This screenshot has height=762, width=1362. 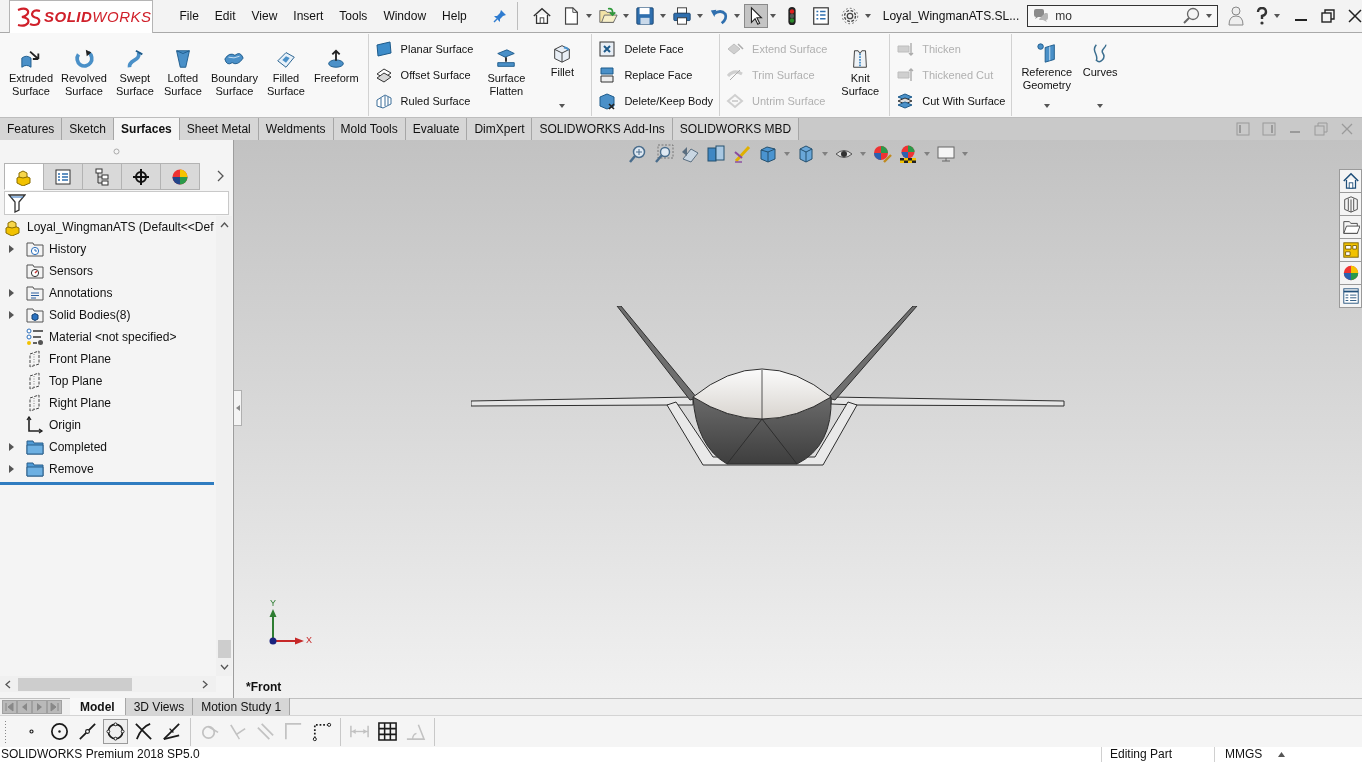 What do you see at coordinates (134, 75) in the screenshot?
I see `ribbon-button: Swept Surface` at bounding box center [134, 75].